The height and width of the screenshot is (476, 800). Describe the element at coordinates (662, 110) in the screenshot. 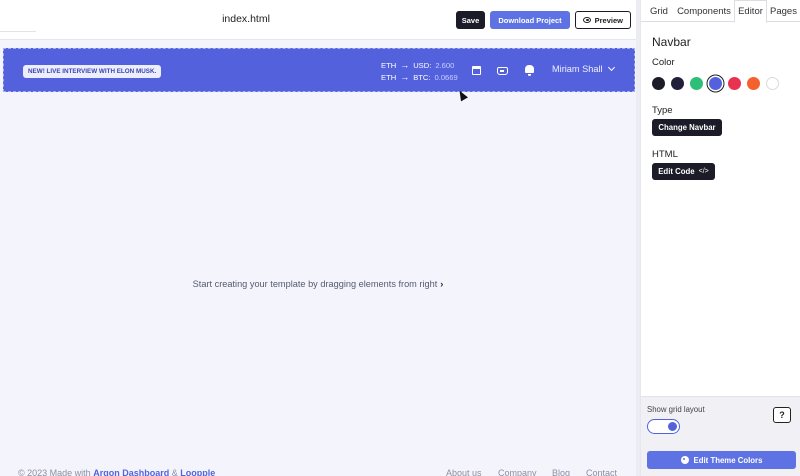

I see `type-label: Type` at that location.